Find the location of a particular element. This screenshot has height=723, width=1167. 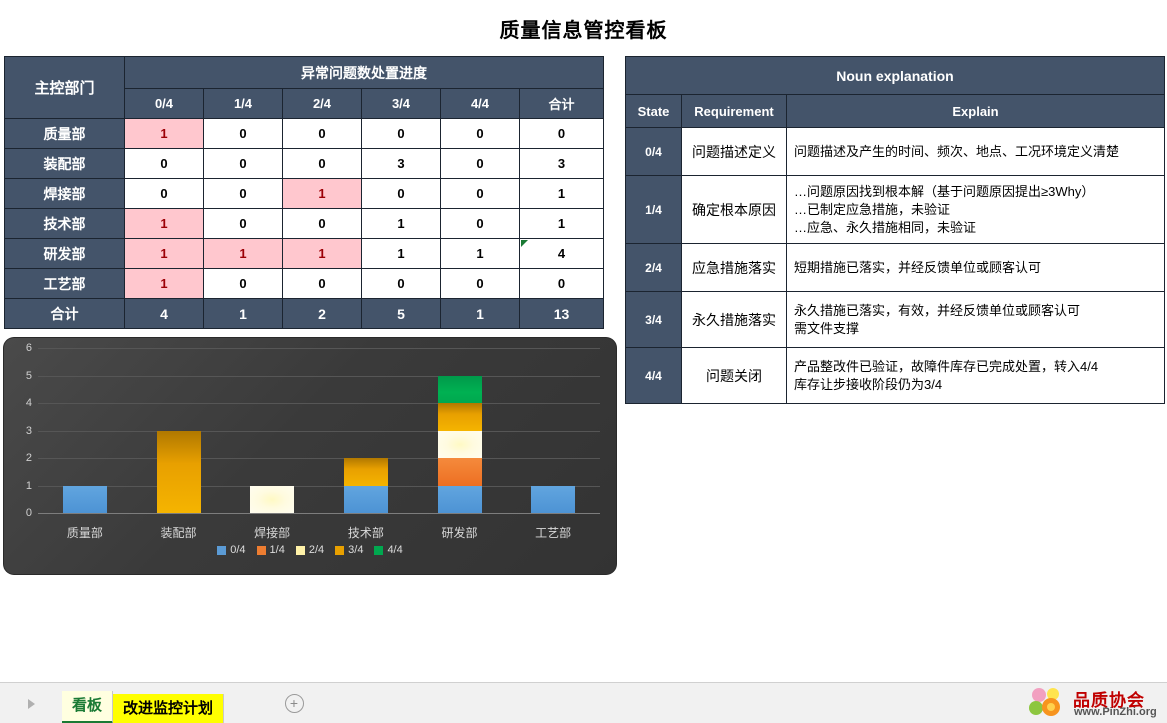

dept-label: 工艺部 is located at coordinates (64, 283).